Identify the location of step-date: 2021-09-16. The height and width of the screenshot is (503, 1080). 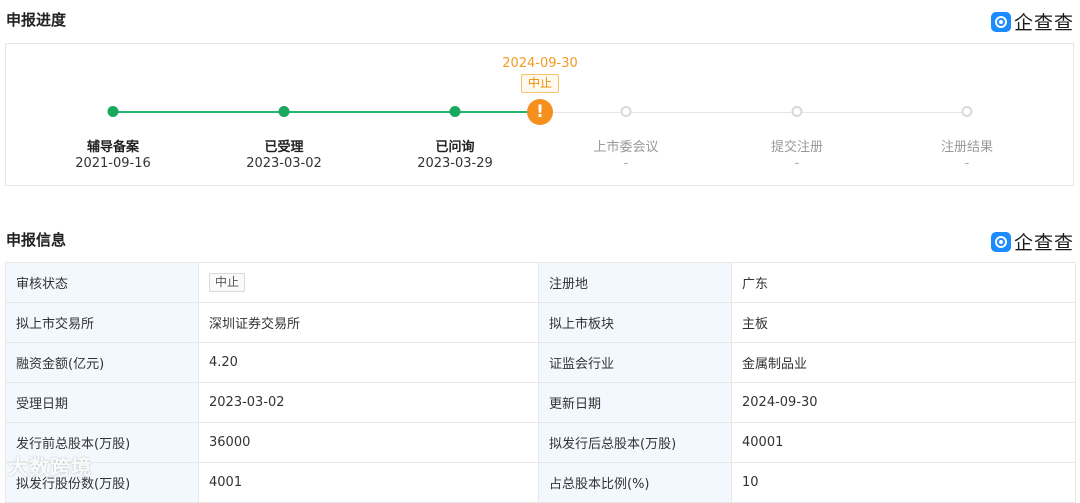
(113, 163).